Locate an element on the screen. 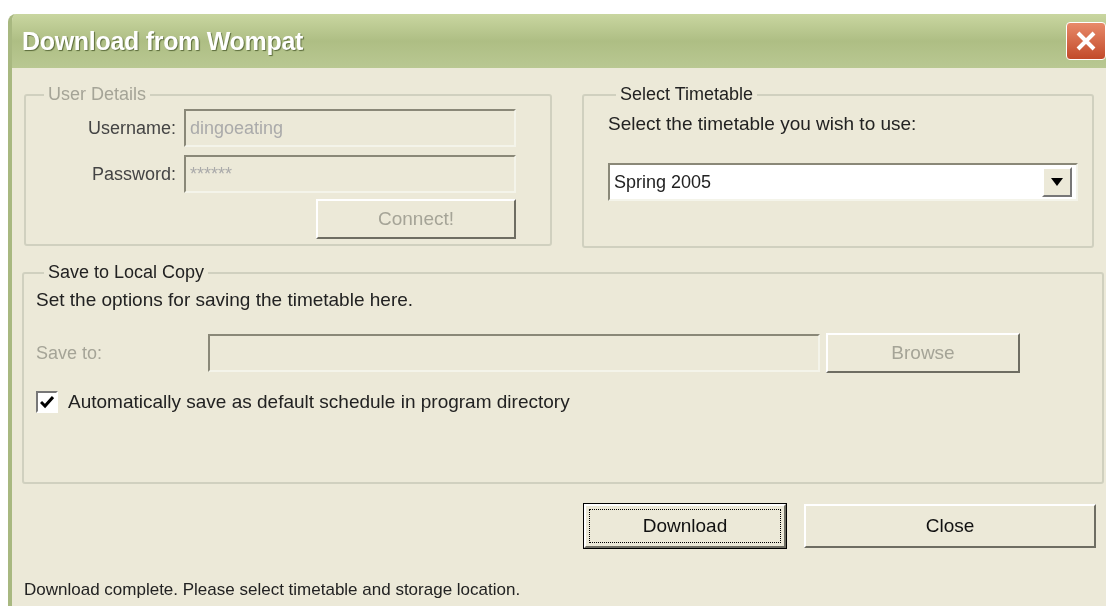  field-label: Username: is located at coordinates (131, 128).